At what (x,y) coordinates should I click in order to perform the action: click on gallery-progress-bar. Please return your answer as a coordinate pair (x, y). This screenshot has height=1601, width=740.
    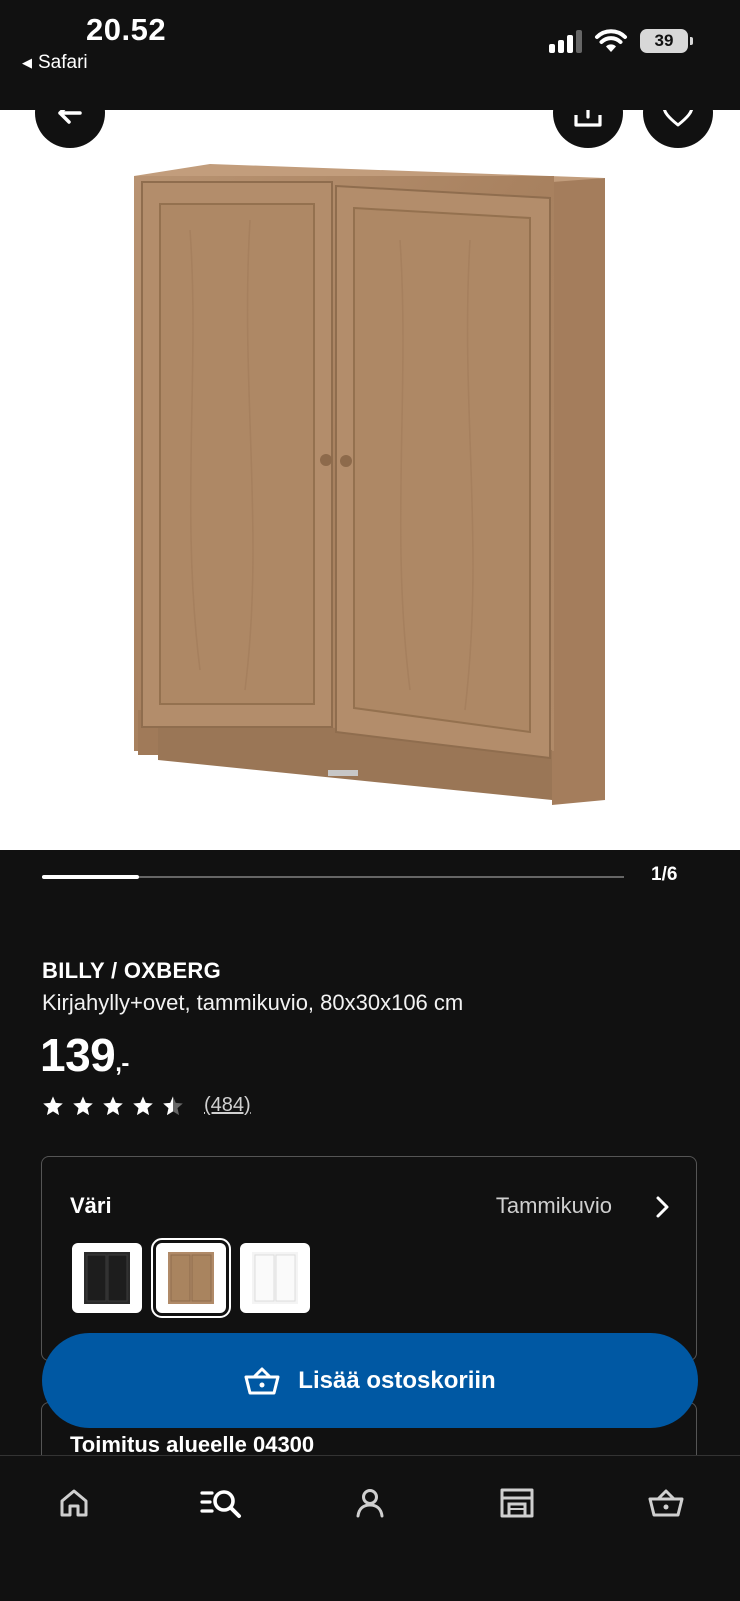
    Looking at the image, I should click on (333, 877).